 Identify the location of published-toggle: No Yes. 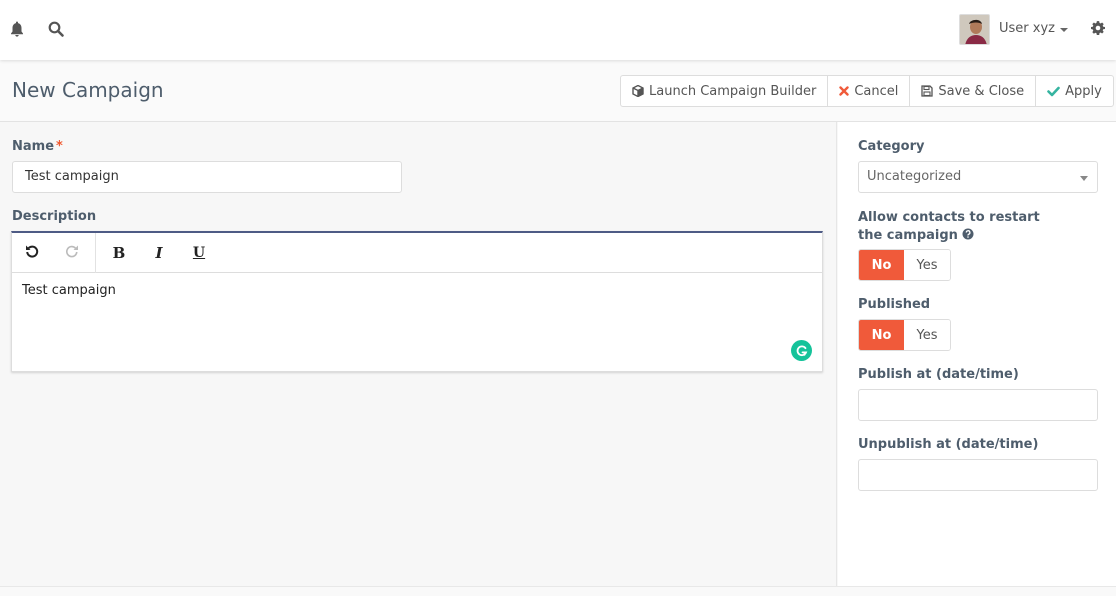
(904, 335).